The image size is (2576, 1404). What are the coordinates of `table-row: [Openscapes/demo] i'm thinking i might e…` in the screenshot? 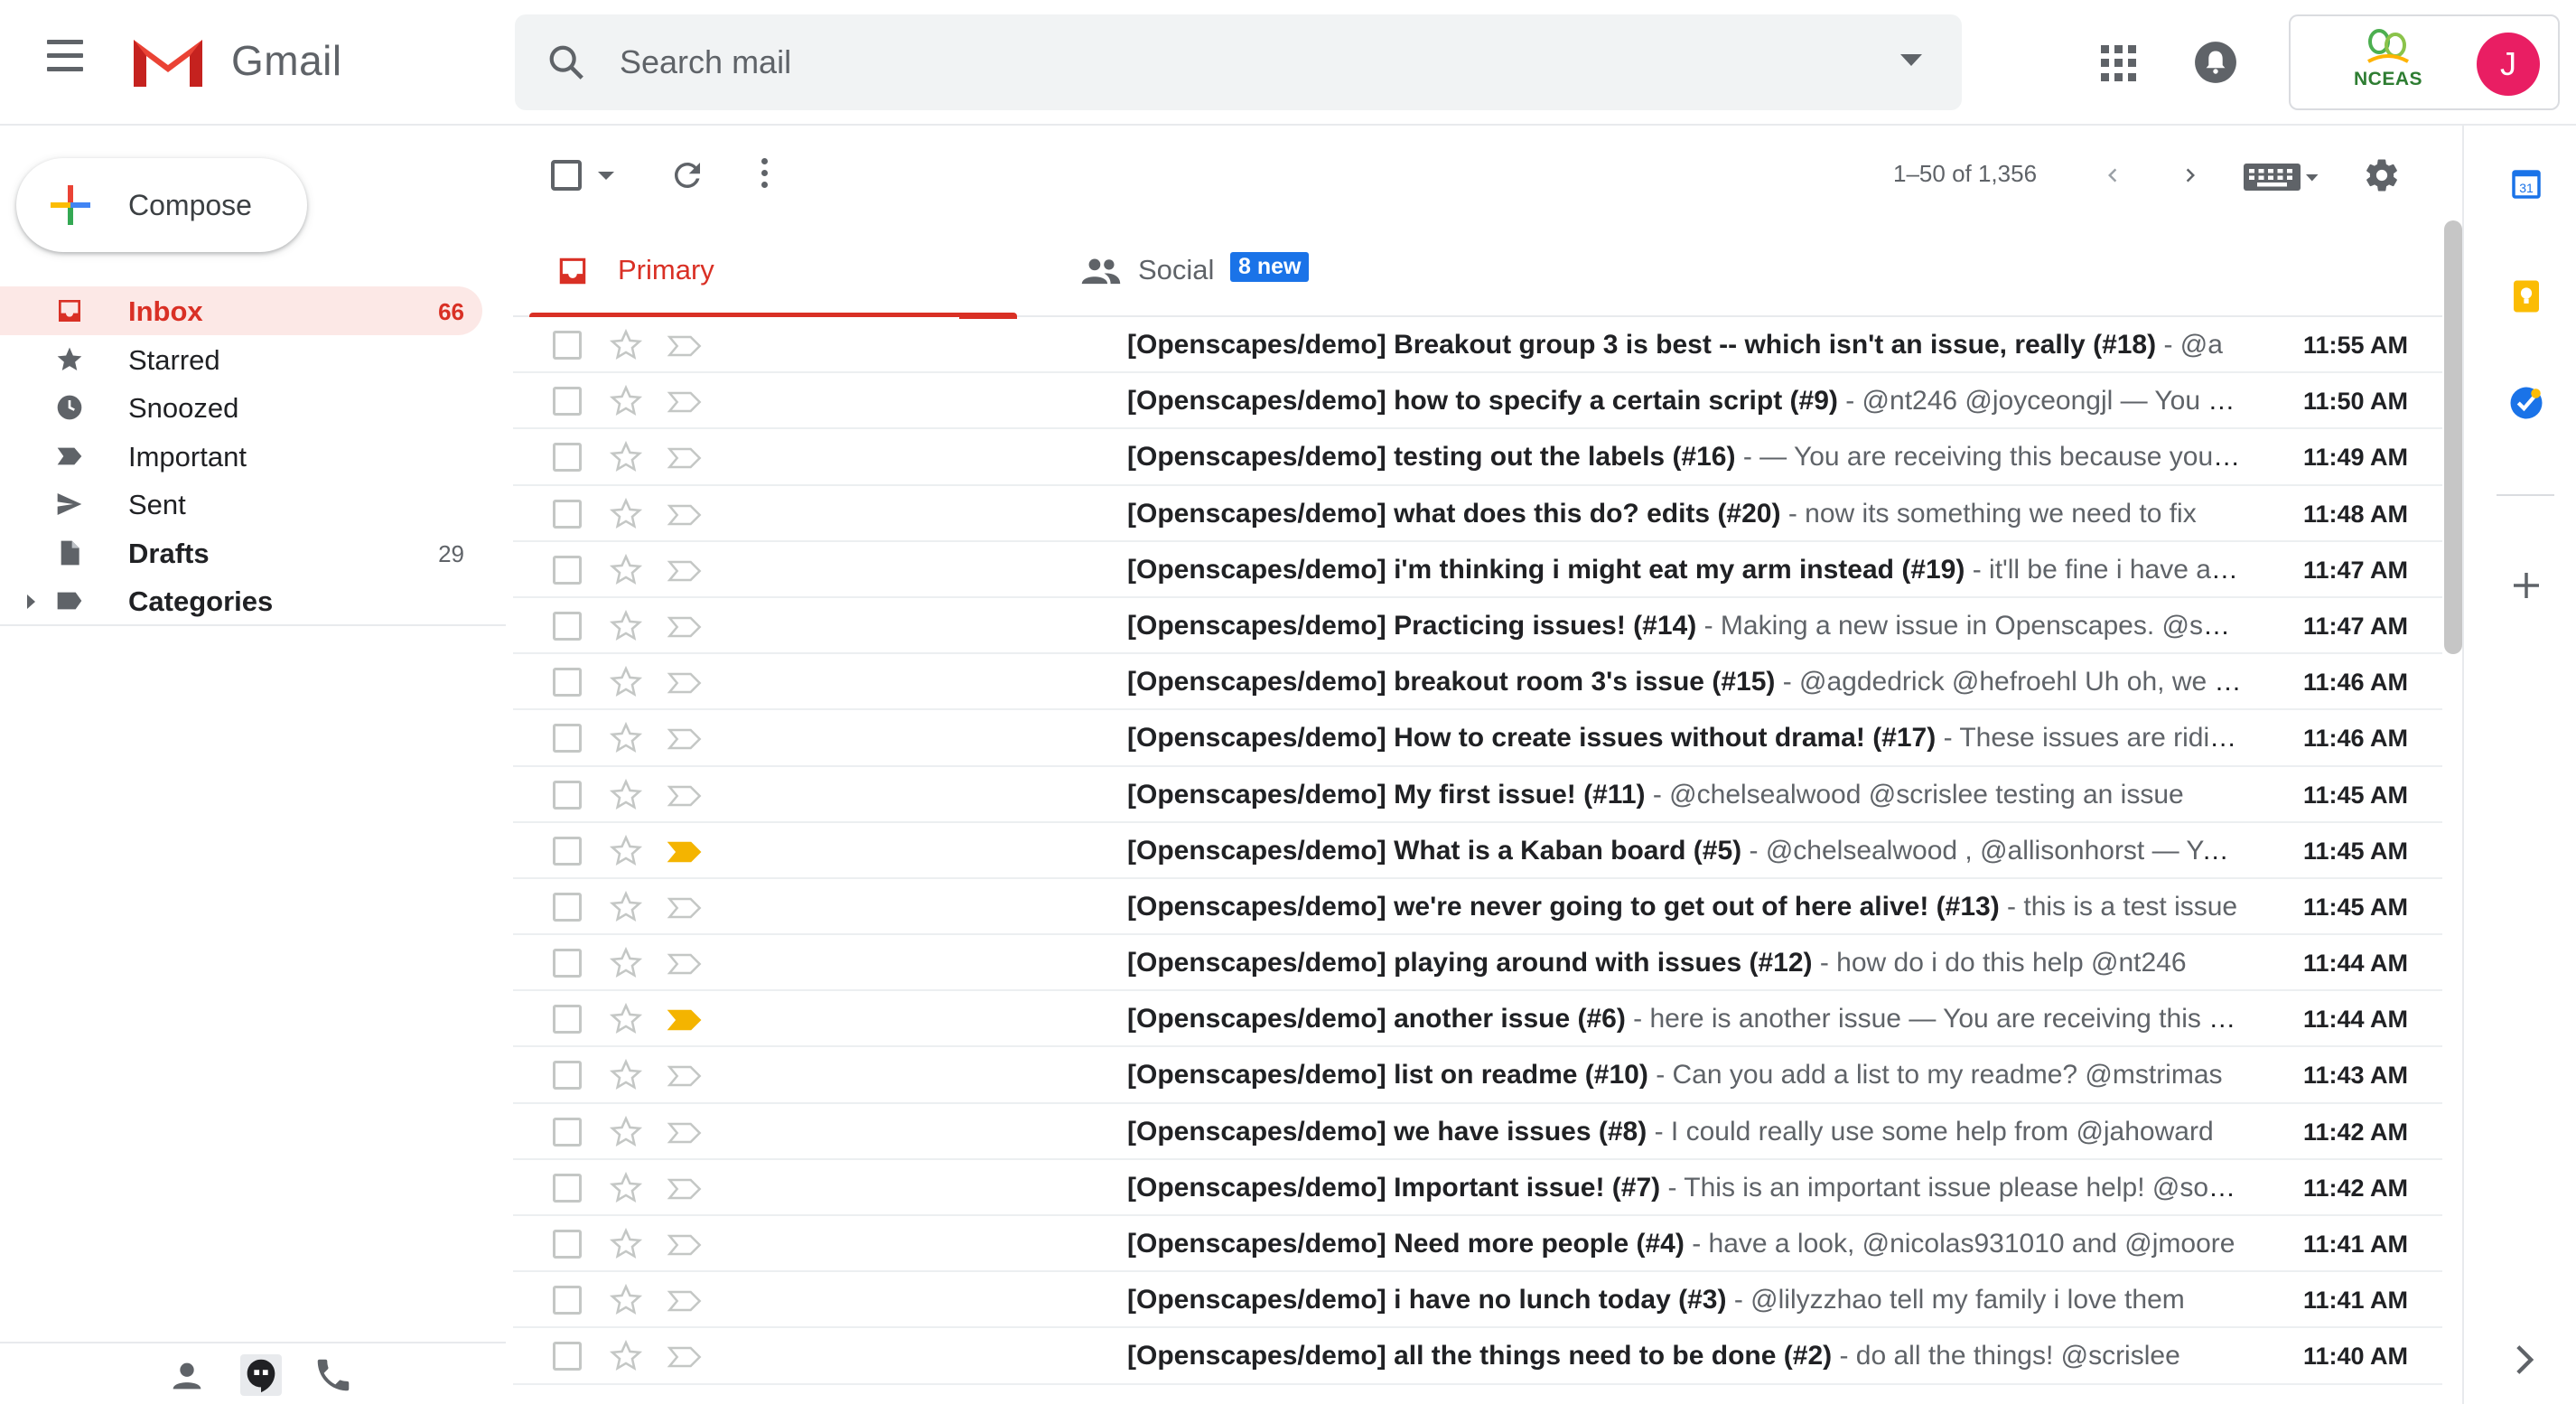 It's located at (1477, 569).